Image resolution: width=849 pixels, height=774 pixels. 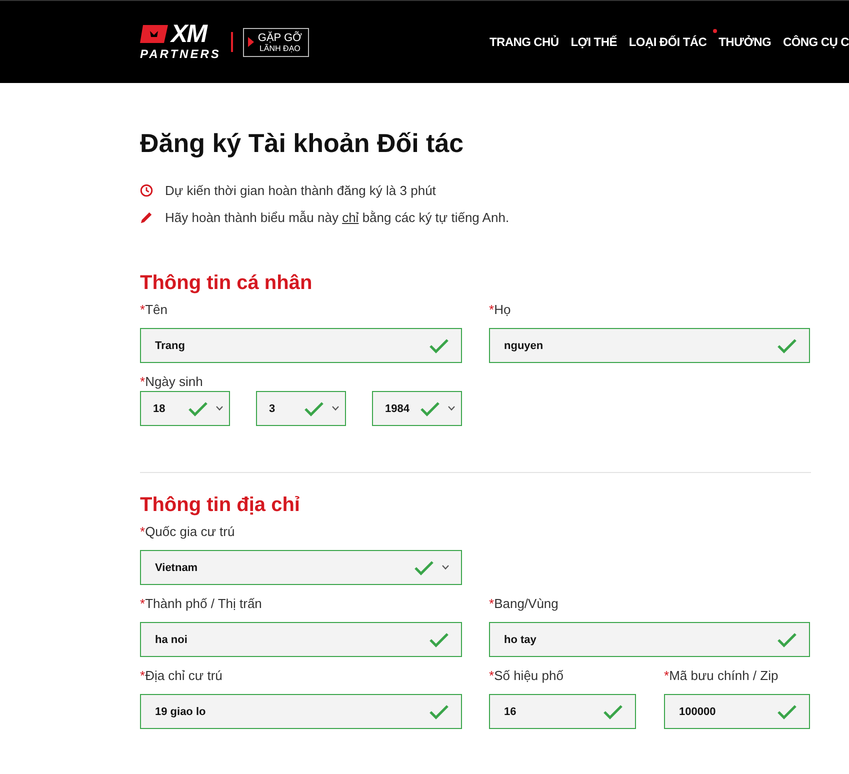 I want to click on select-field: 1984, so click(x=417, y=408).